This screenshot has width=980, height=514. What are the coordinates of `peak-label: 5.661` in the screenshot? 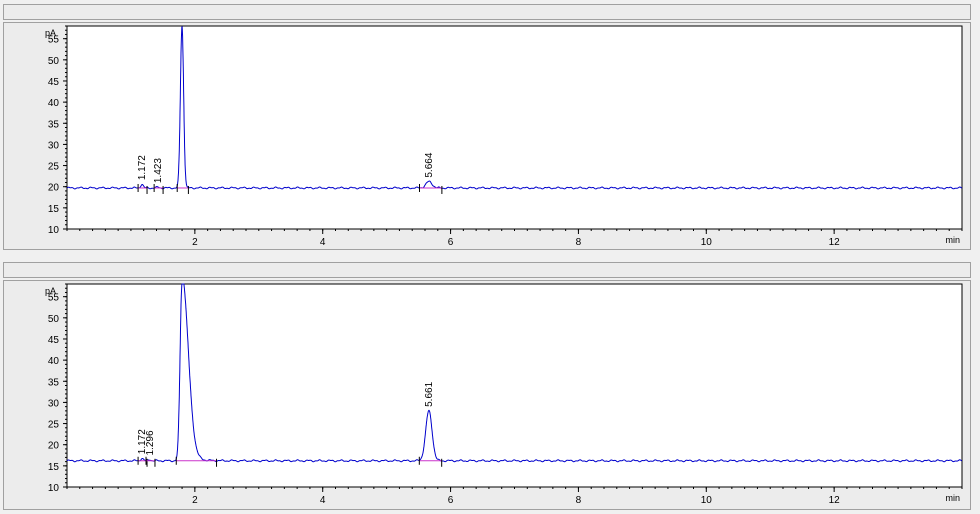 It's located at (429, 393).